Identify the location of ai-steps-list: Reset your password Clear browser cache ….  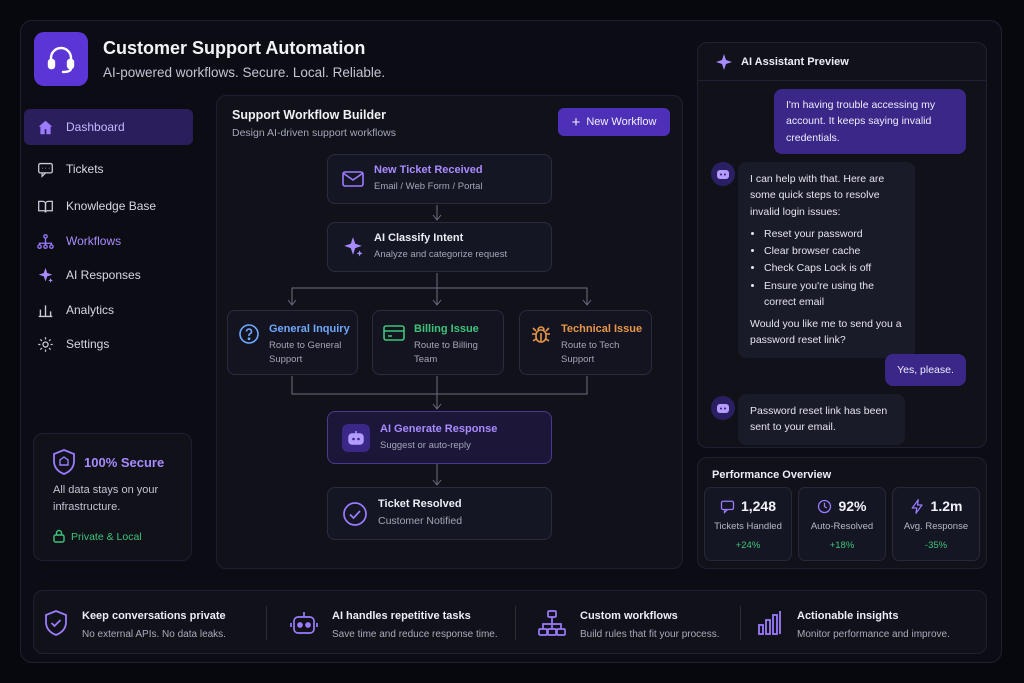
(833, 268).